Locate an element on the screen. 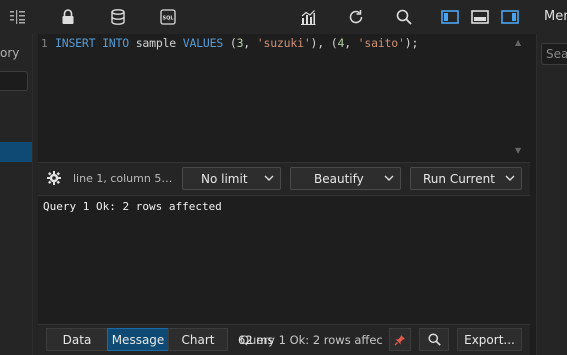 The image size is (567, 355). history-label: ory is located at coordinates (10, 53).